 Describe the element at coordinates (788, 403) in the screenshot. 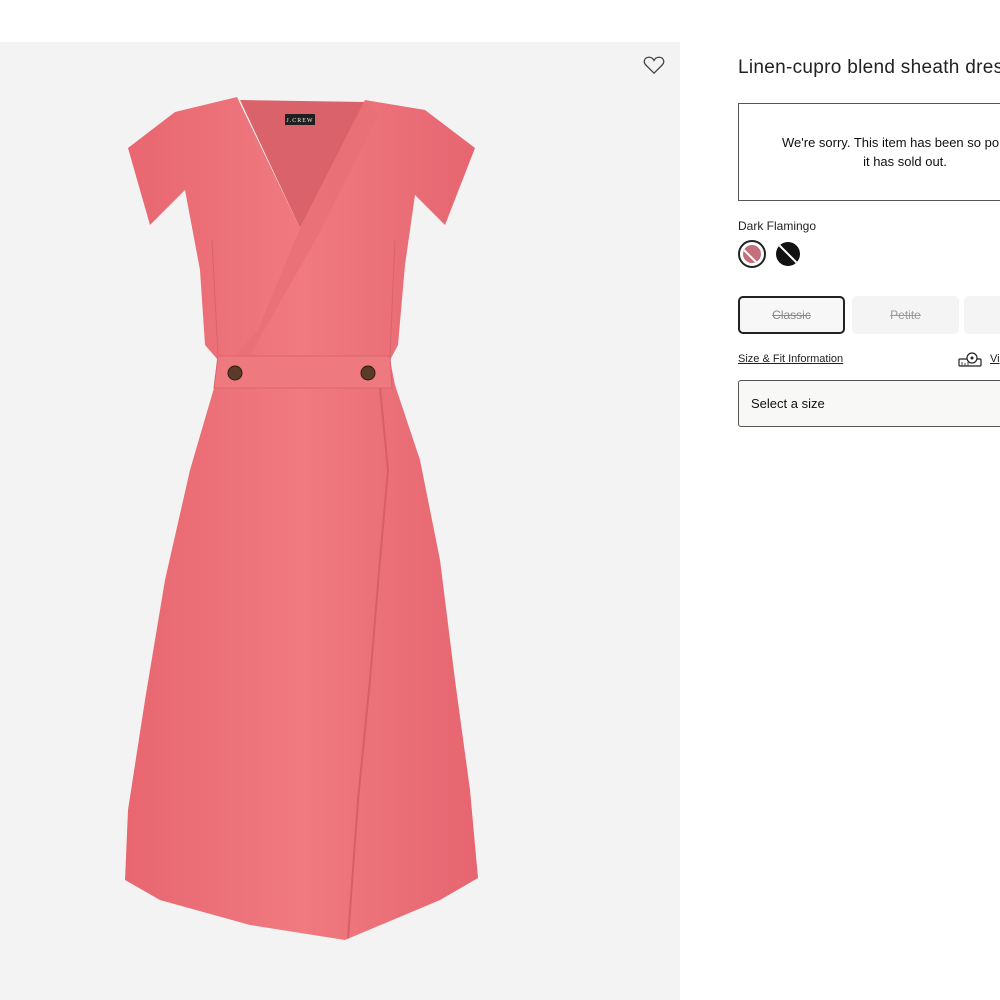

I see `size-select-label: Select a size` at that location.